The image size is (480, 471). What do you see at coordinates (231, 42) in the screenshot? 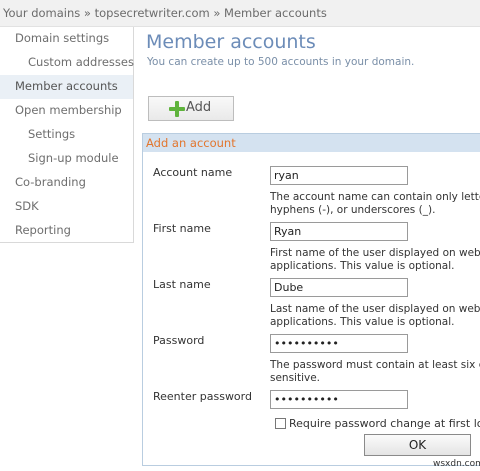
I see `page-title: Member accounts` at bounding box center [231, 42].